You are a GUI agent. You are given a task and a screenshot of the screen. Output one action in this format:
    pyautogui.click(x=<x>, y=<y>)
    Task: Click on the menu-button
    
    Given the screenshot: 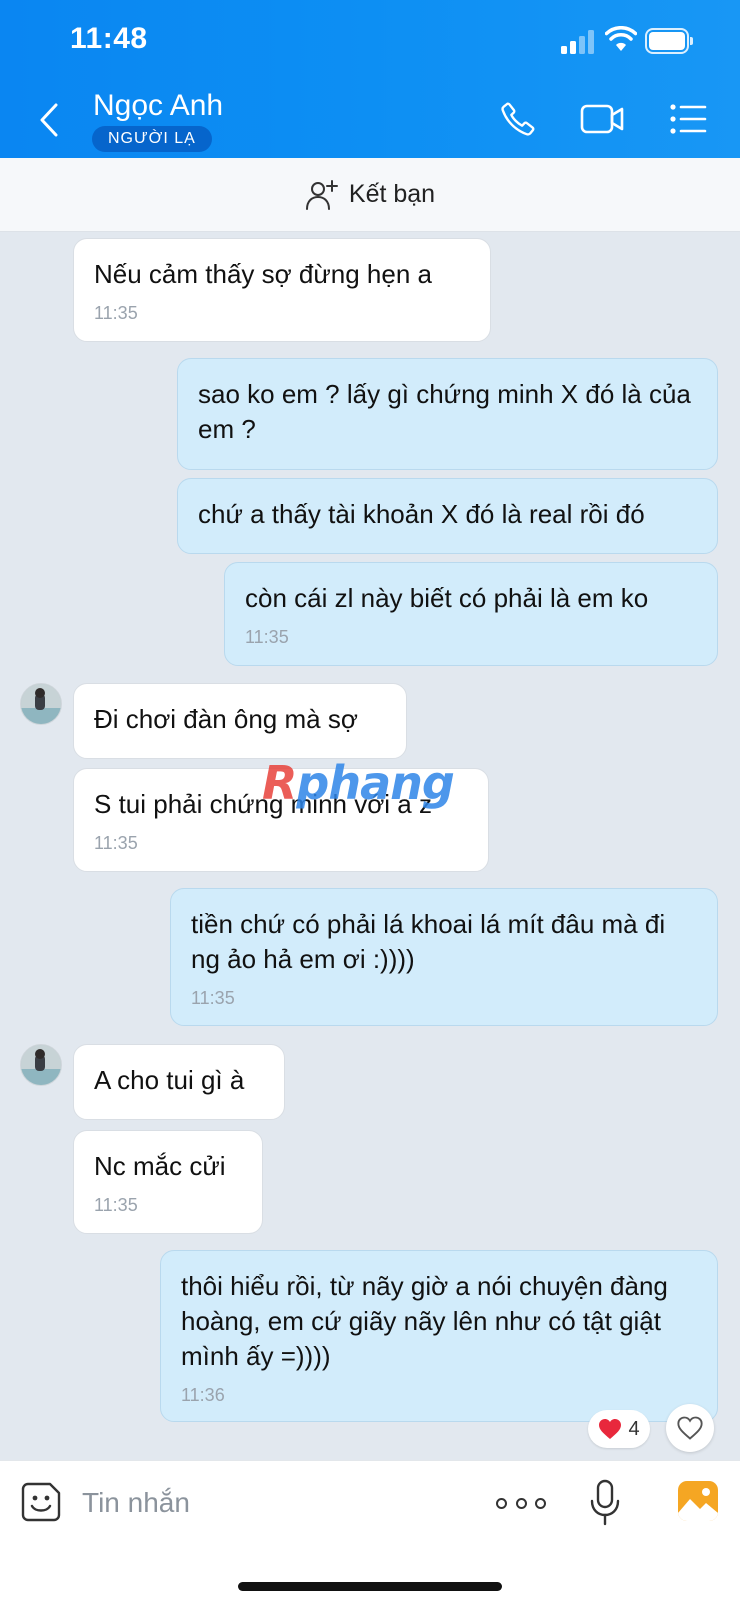 What is the action you would take?
    pyautogui.click(x=688, y=119)
    